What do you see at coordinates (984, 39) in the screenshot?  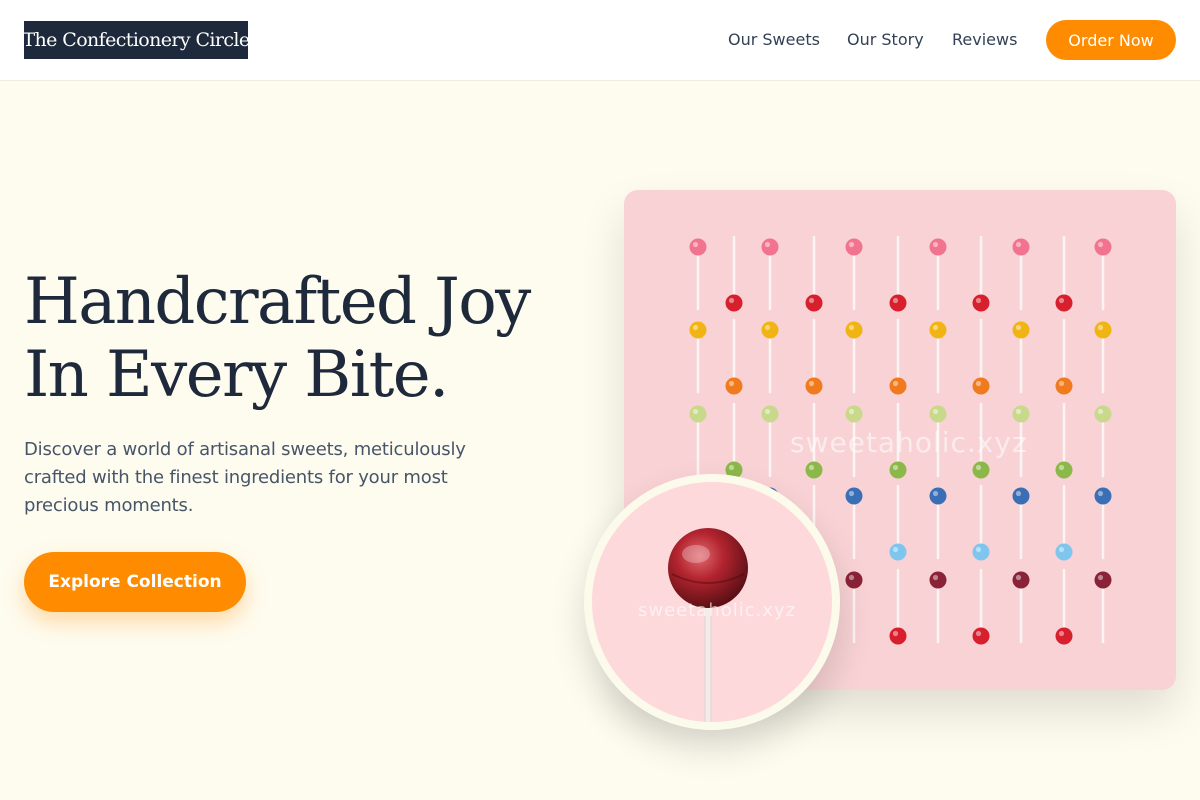 I see `nav-reviews: Reviews` at bounding box center [984, 39].